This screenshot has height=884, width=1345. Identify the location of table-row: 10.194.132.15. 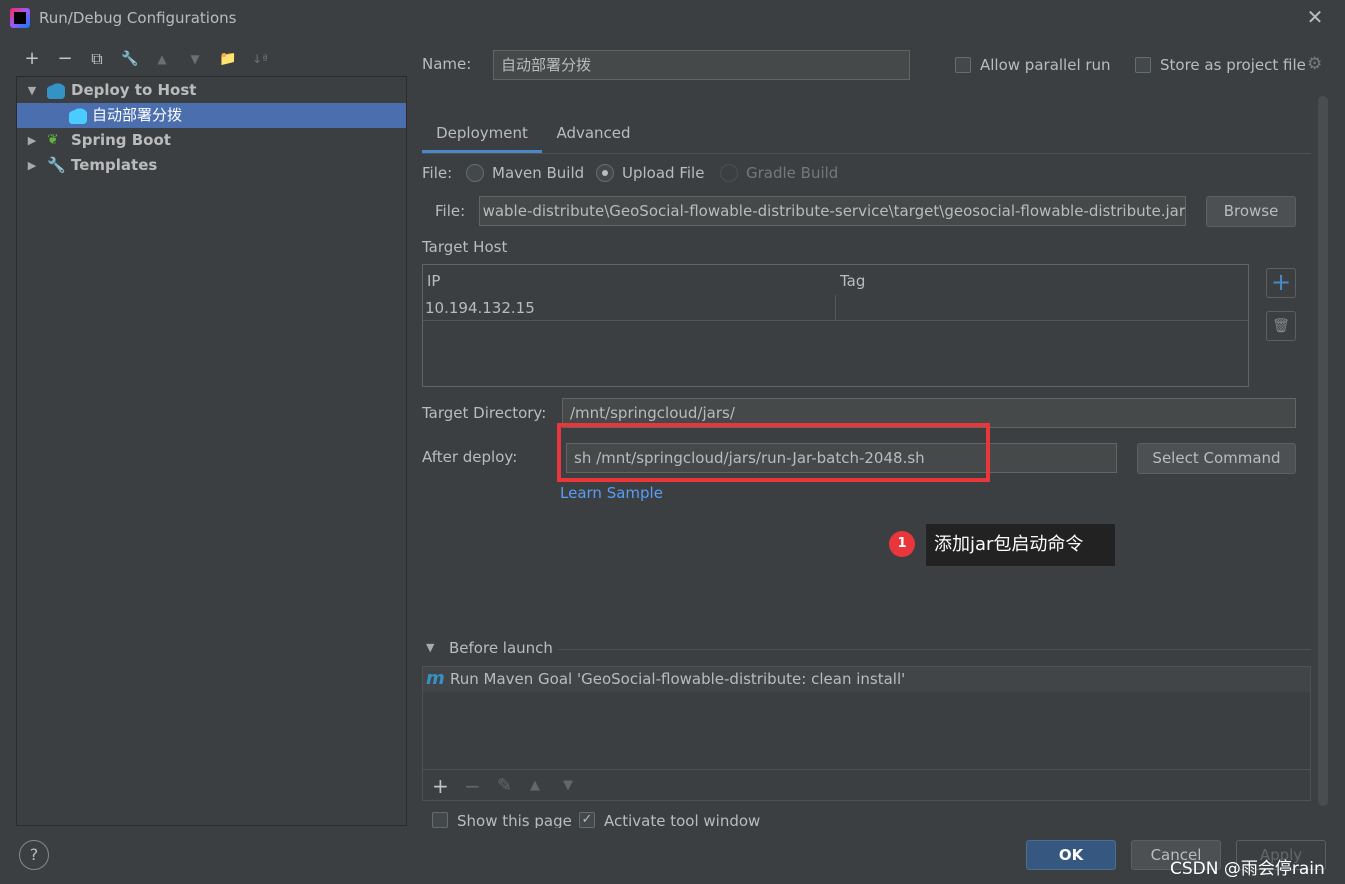
(835, 308).